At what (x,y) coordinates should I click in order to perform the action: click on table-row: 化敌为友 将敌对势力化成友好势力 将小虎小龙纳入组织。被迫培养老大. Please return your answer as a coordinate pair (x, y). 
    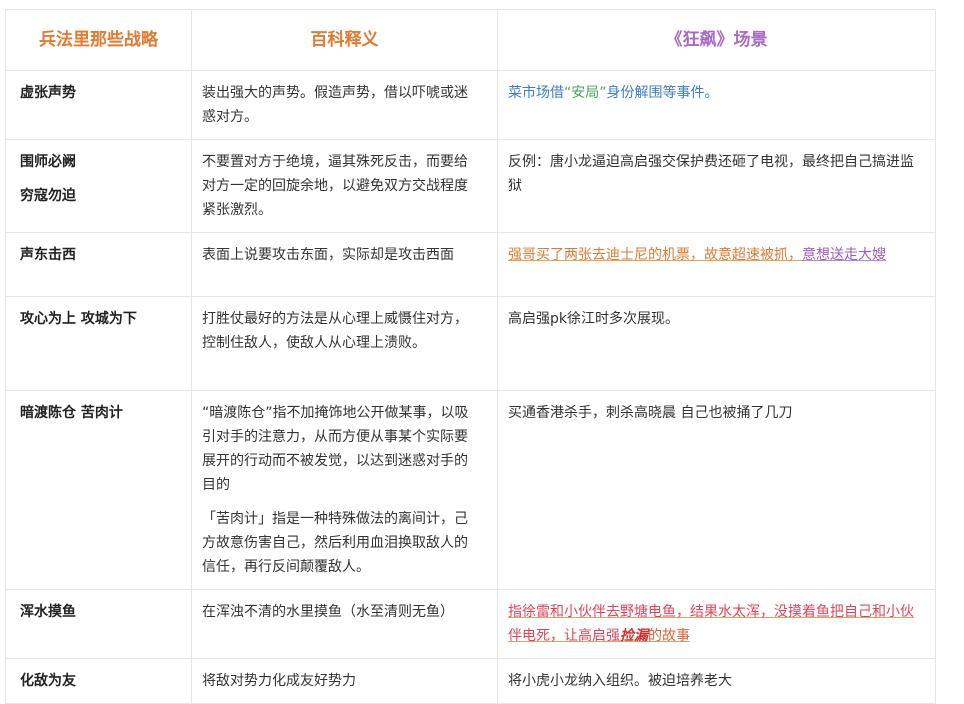
    Looking at the image, I should click on (470, 681).